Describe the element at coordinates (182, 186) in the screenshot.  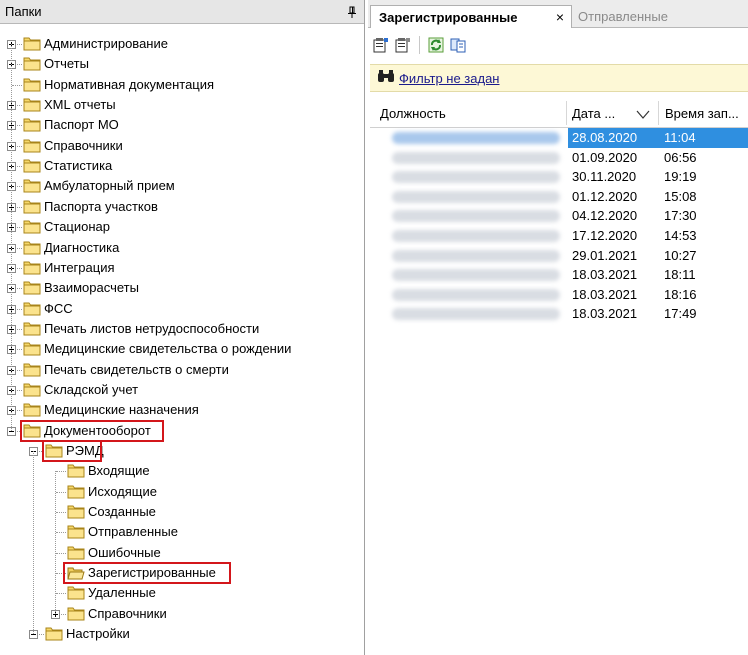
I see `tree-item: Амбулаторный прием` at that location.